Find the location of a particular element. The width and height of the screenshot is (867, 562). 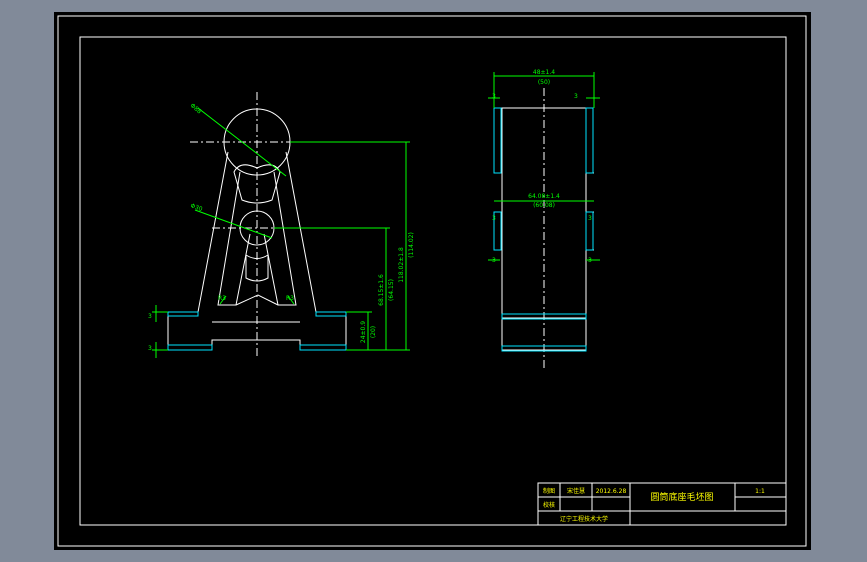

label-thickness-top: 3 is located at coordinates (150, 316).